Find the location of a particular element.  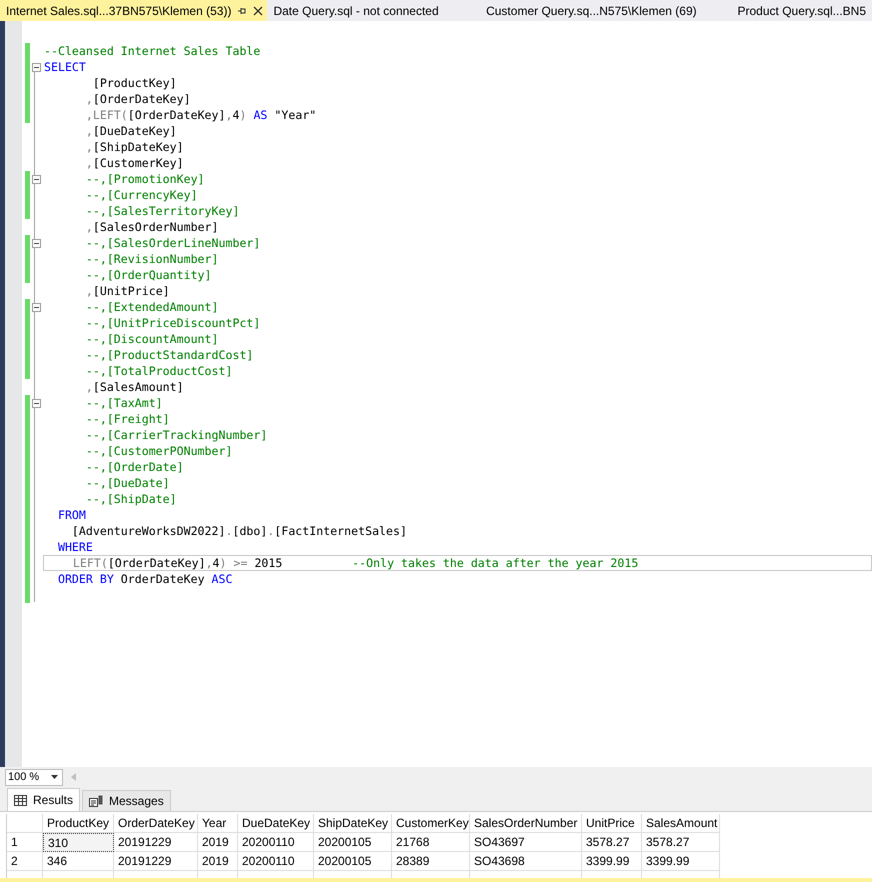

column-header: ProductKey is located at coordinates (78, 823).